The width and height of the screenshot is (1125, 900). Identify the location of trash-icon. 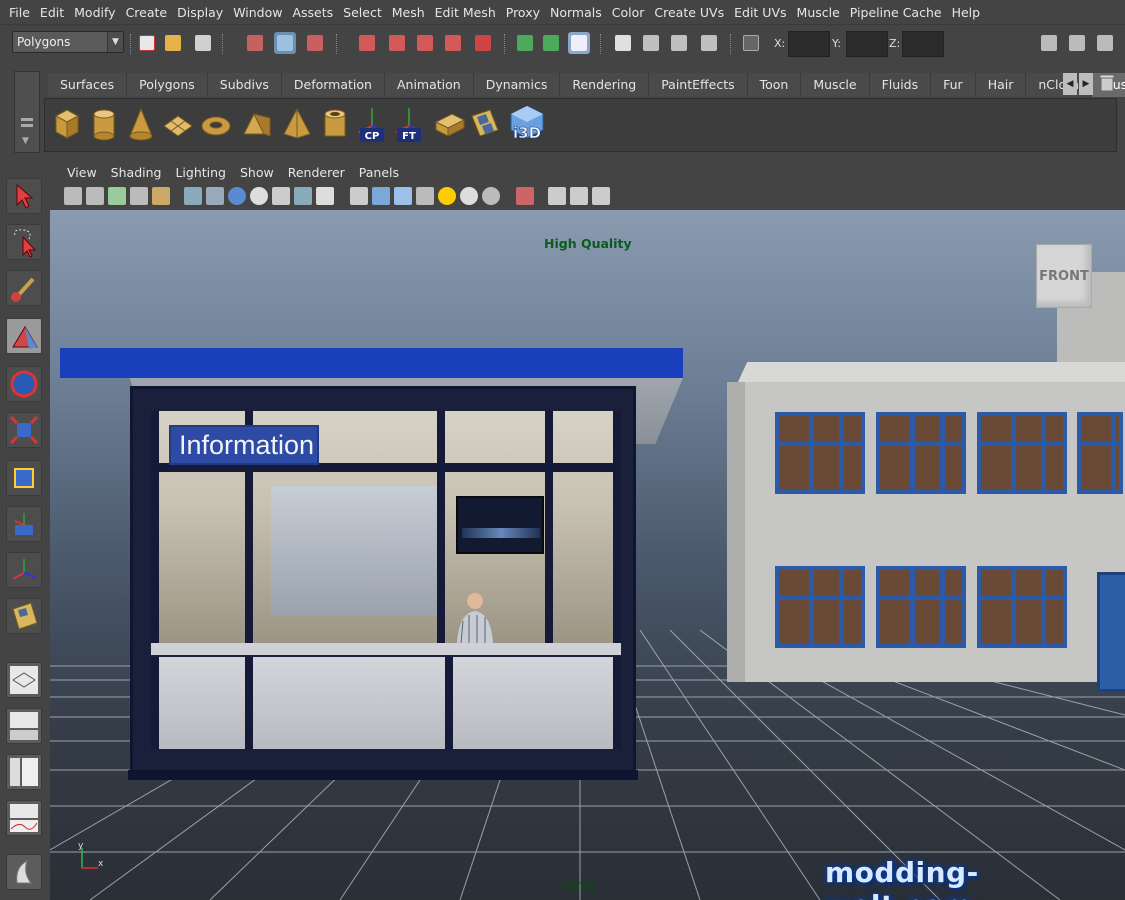
(1107, 83).